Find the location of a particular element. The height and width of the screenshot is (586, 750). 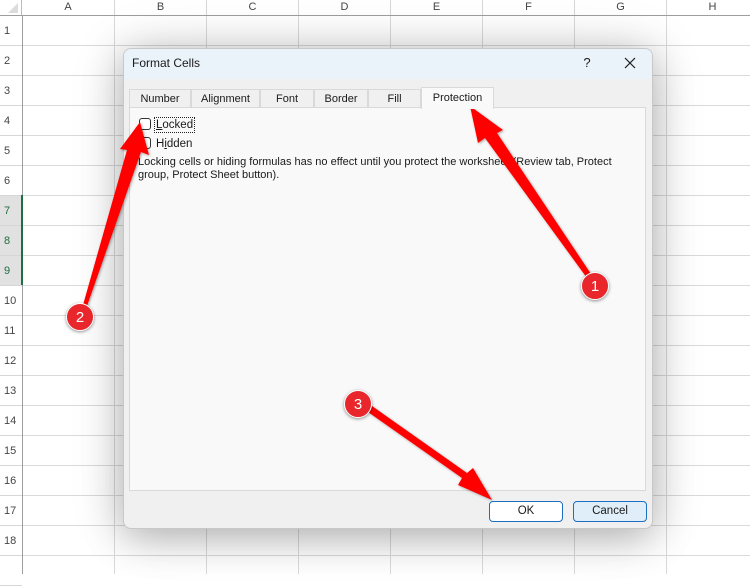

row-header-14: 14 is located at coordinates (11, 421).